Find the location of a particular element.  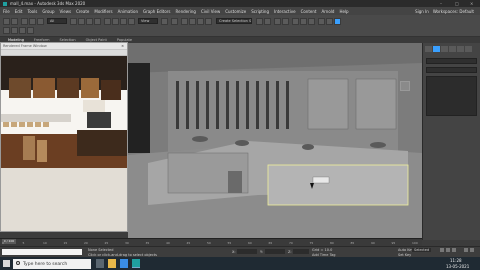

link-icon is located at coordinates (24, 21).